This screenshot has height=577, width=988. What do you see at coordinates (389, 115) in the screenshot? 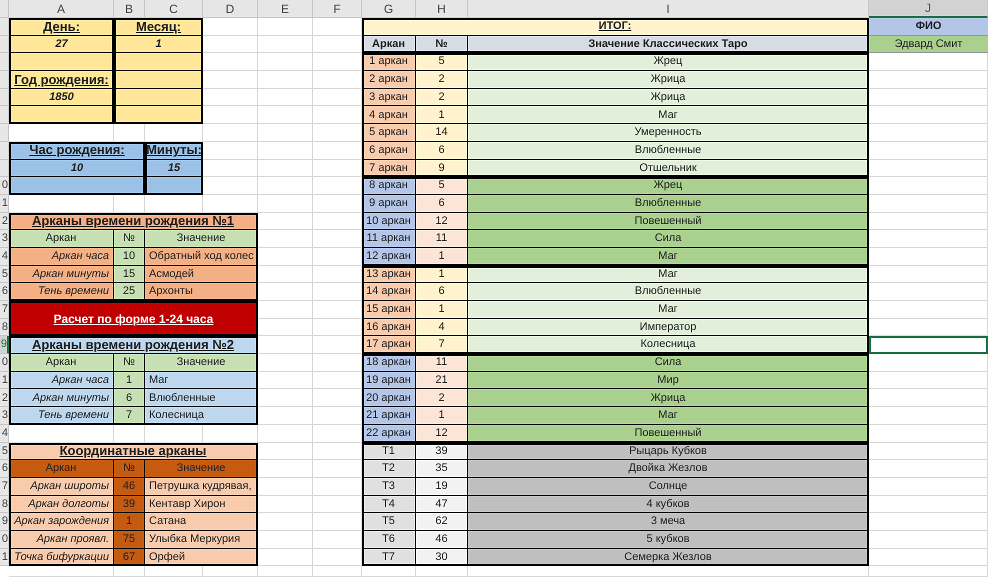
I see `table-cell: 4 аркан` at bounding box center [389, 115].